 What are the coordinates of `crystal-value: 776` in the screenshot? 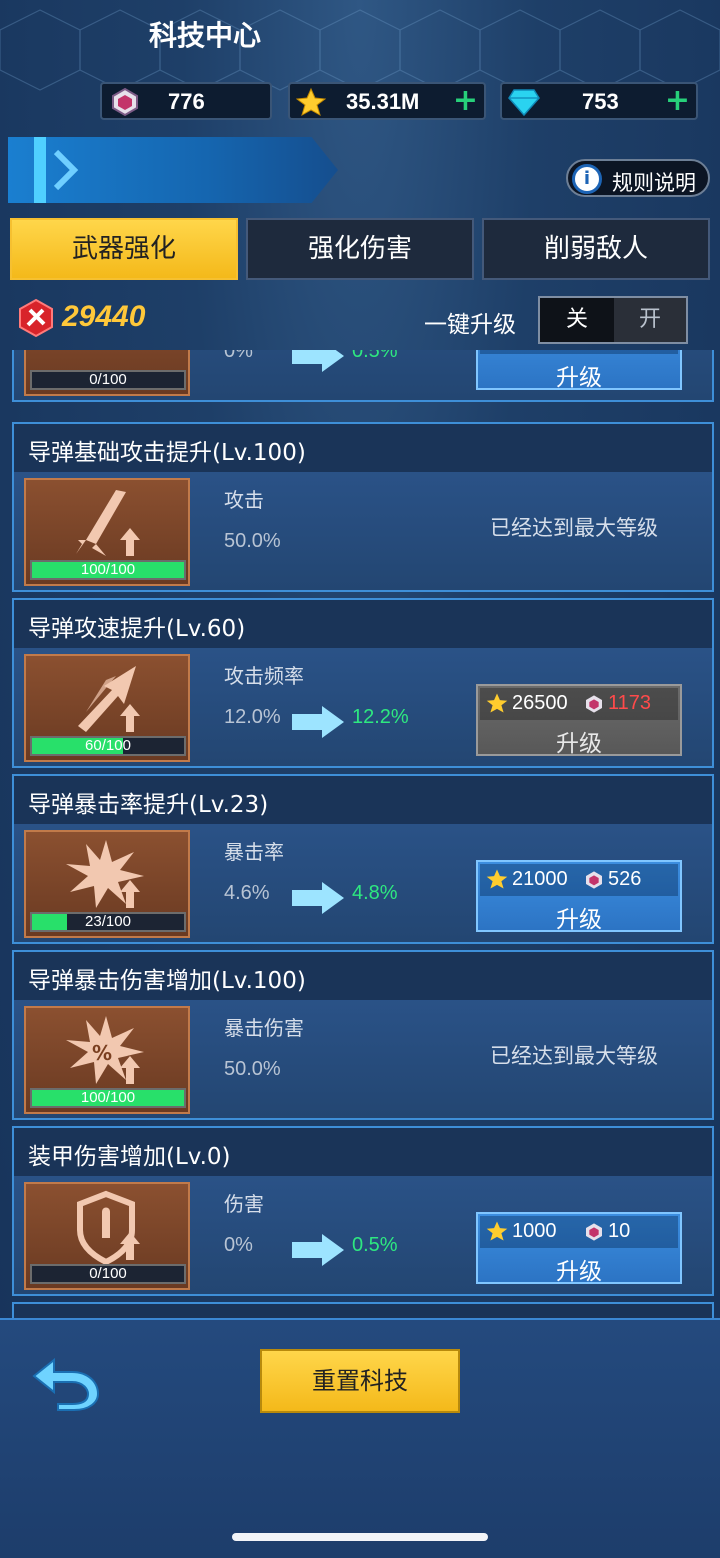 It's located at (186, 101).